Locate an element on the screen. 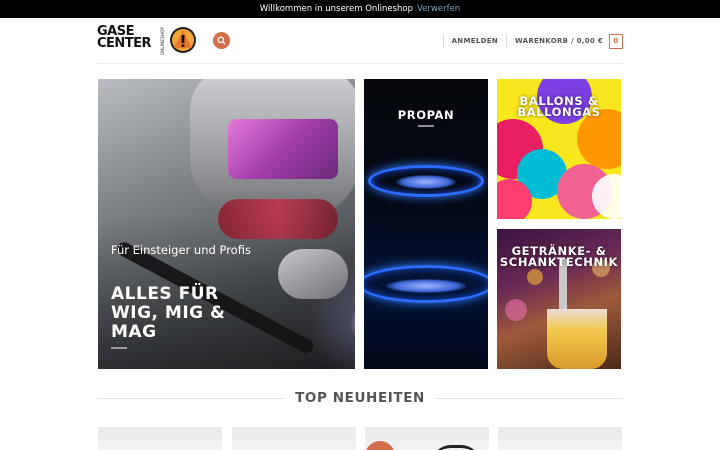 The width and height of the screenshot is (720, 450). section-top-neuheiten: TOP NEUHEITEN is located at coordinates (360, 398).